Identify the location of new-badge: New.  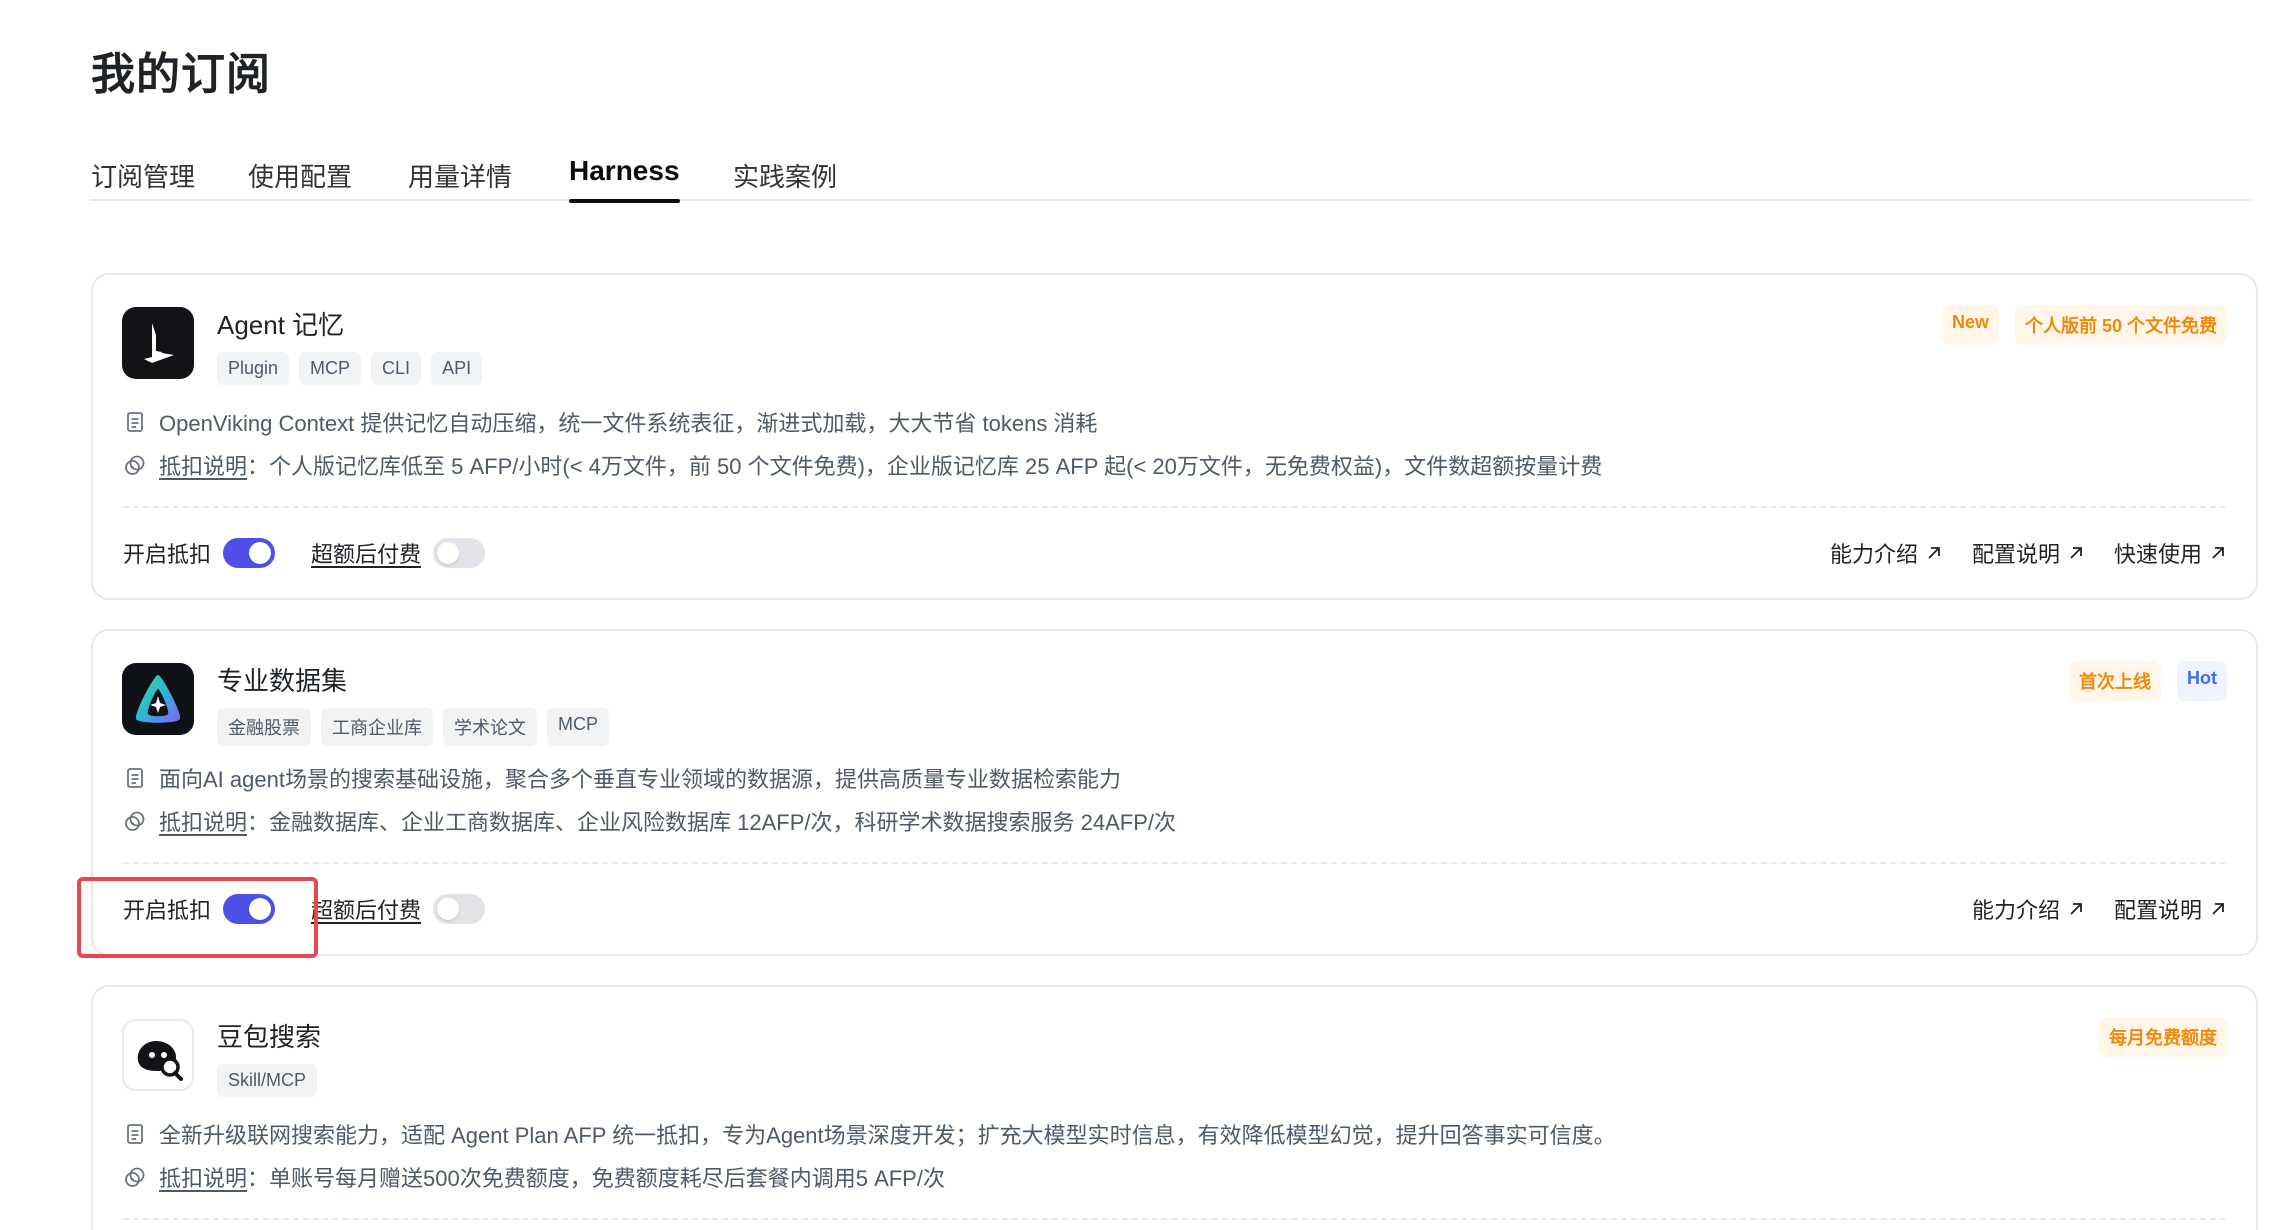
(1970, 325).